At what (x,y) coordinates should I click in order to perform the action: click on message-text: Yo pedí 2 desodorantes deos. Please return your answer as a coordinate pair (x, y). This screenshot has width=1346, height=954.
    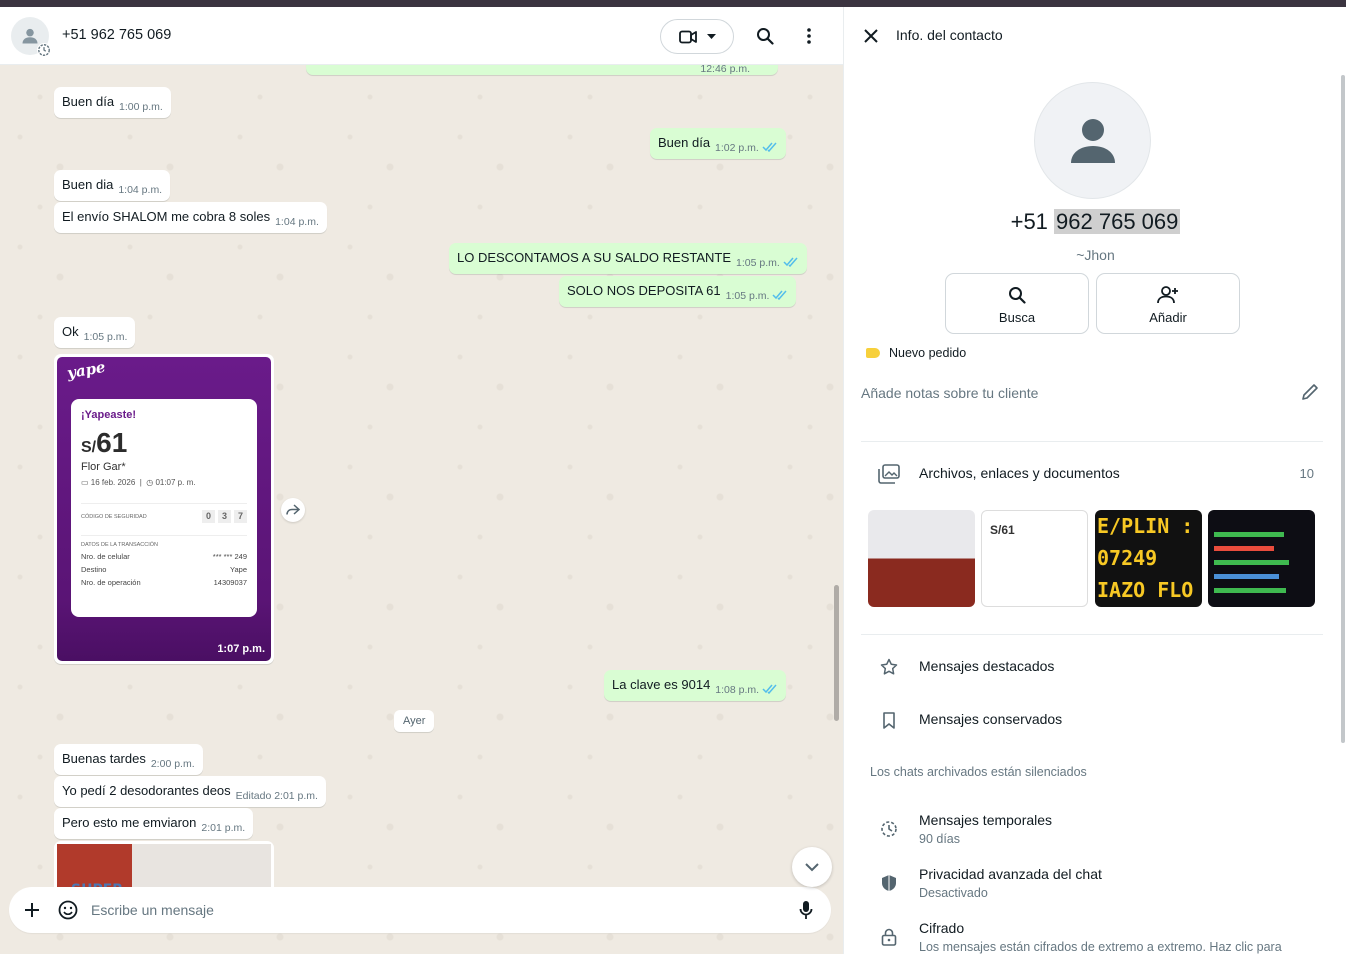
    Looking at the image, I should click on (146, 790).